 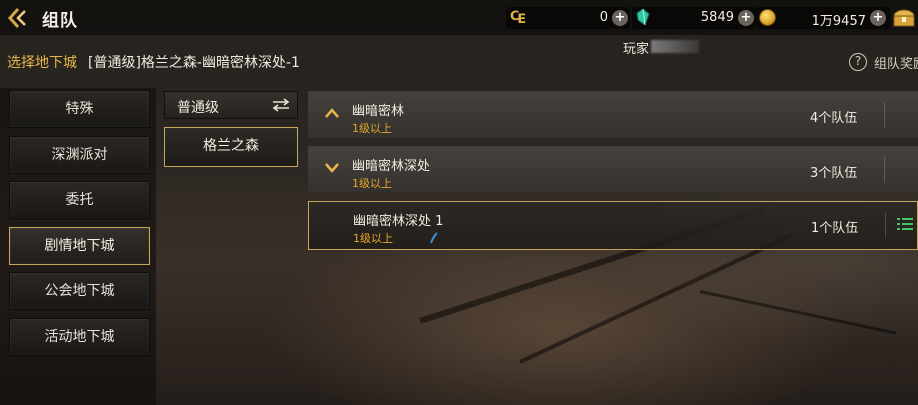 What do you see at coordinates (858, 62) in the screenshot?
I see `help-icon: ?` at bounding box center [858, 62].